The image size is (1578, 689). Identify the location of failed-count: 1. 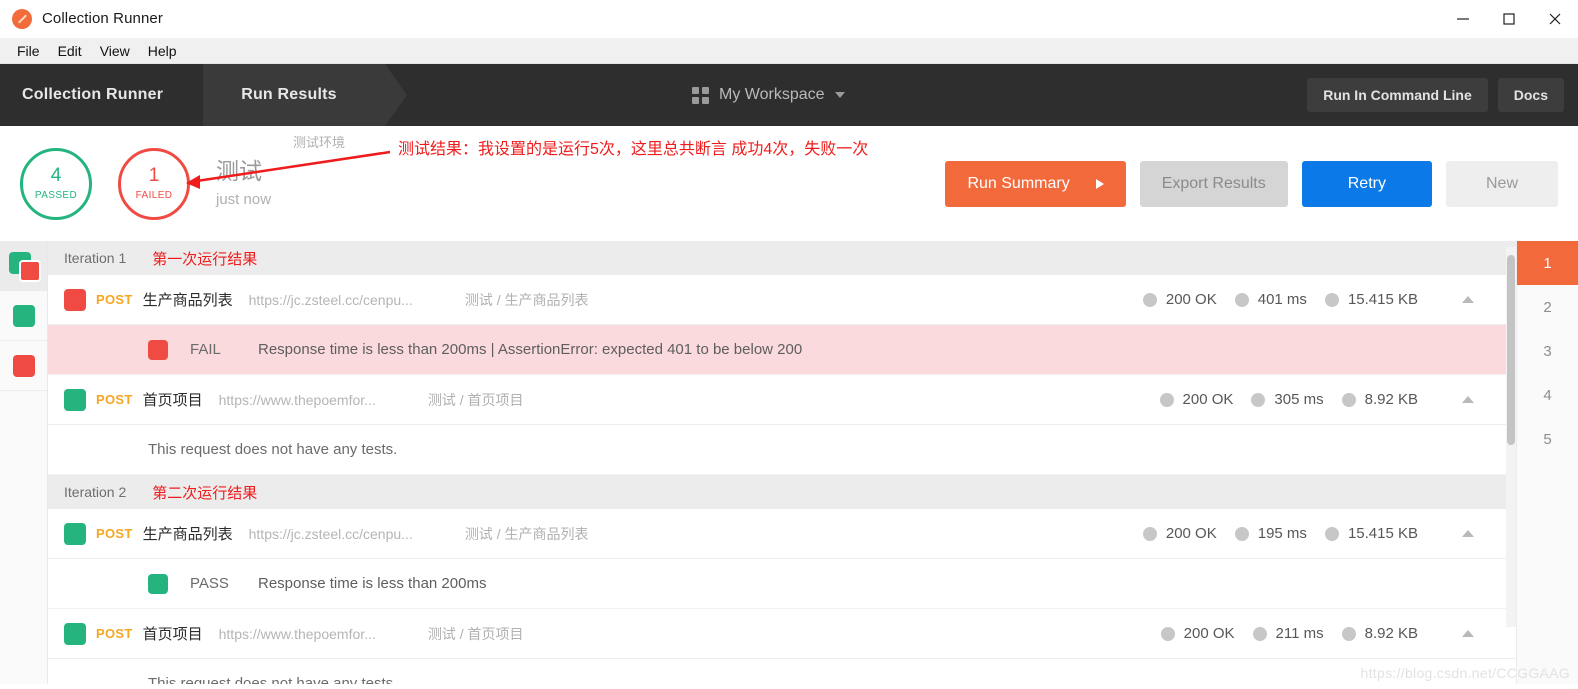
(154, 175).